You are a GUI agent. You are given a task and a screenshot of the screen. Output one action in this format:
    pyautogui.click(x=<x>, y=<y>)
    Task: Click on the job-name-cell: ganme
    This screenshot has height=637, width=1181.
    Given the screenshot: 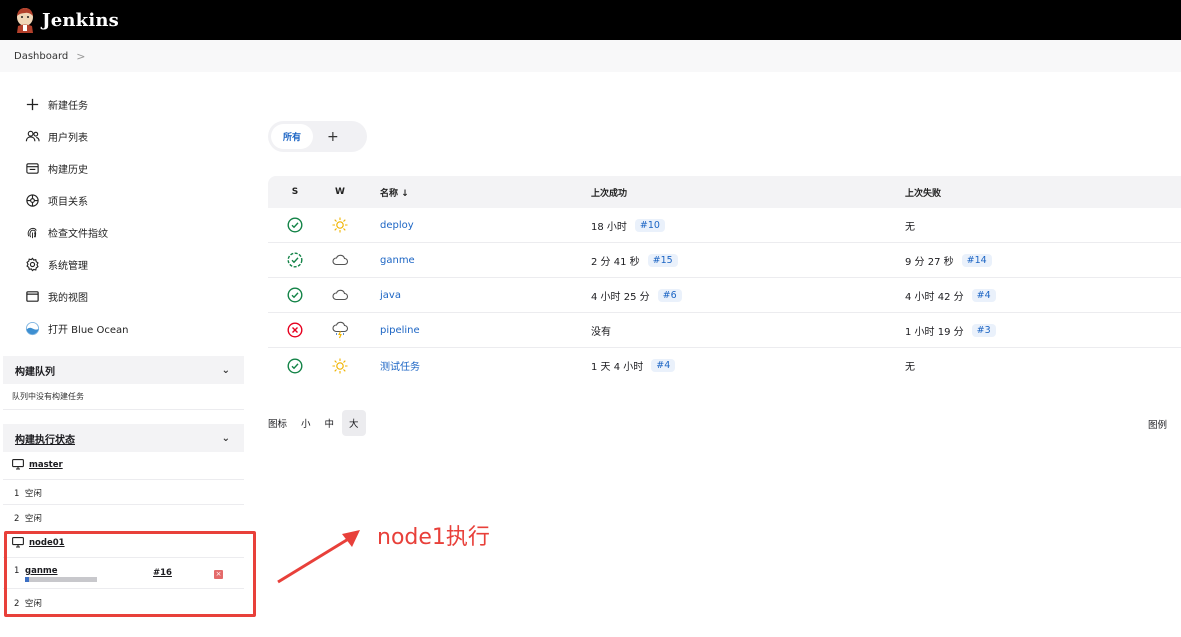 What is the action you would take?
    pyautogui.click(x=463, y=260)
    